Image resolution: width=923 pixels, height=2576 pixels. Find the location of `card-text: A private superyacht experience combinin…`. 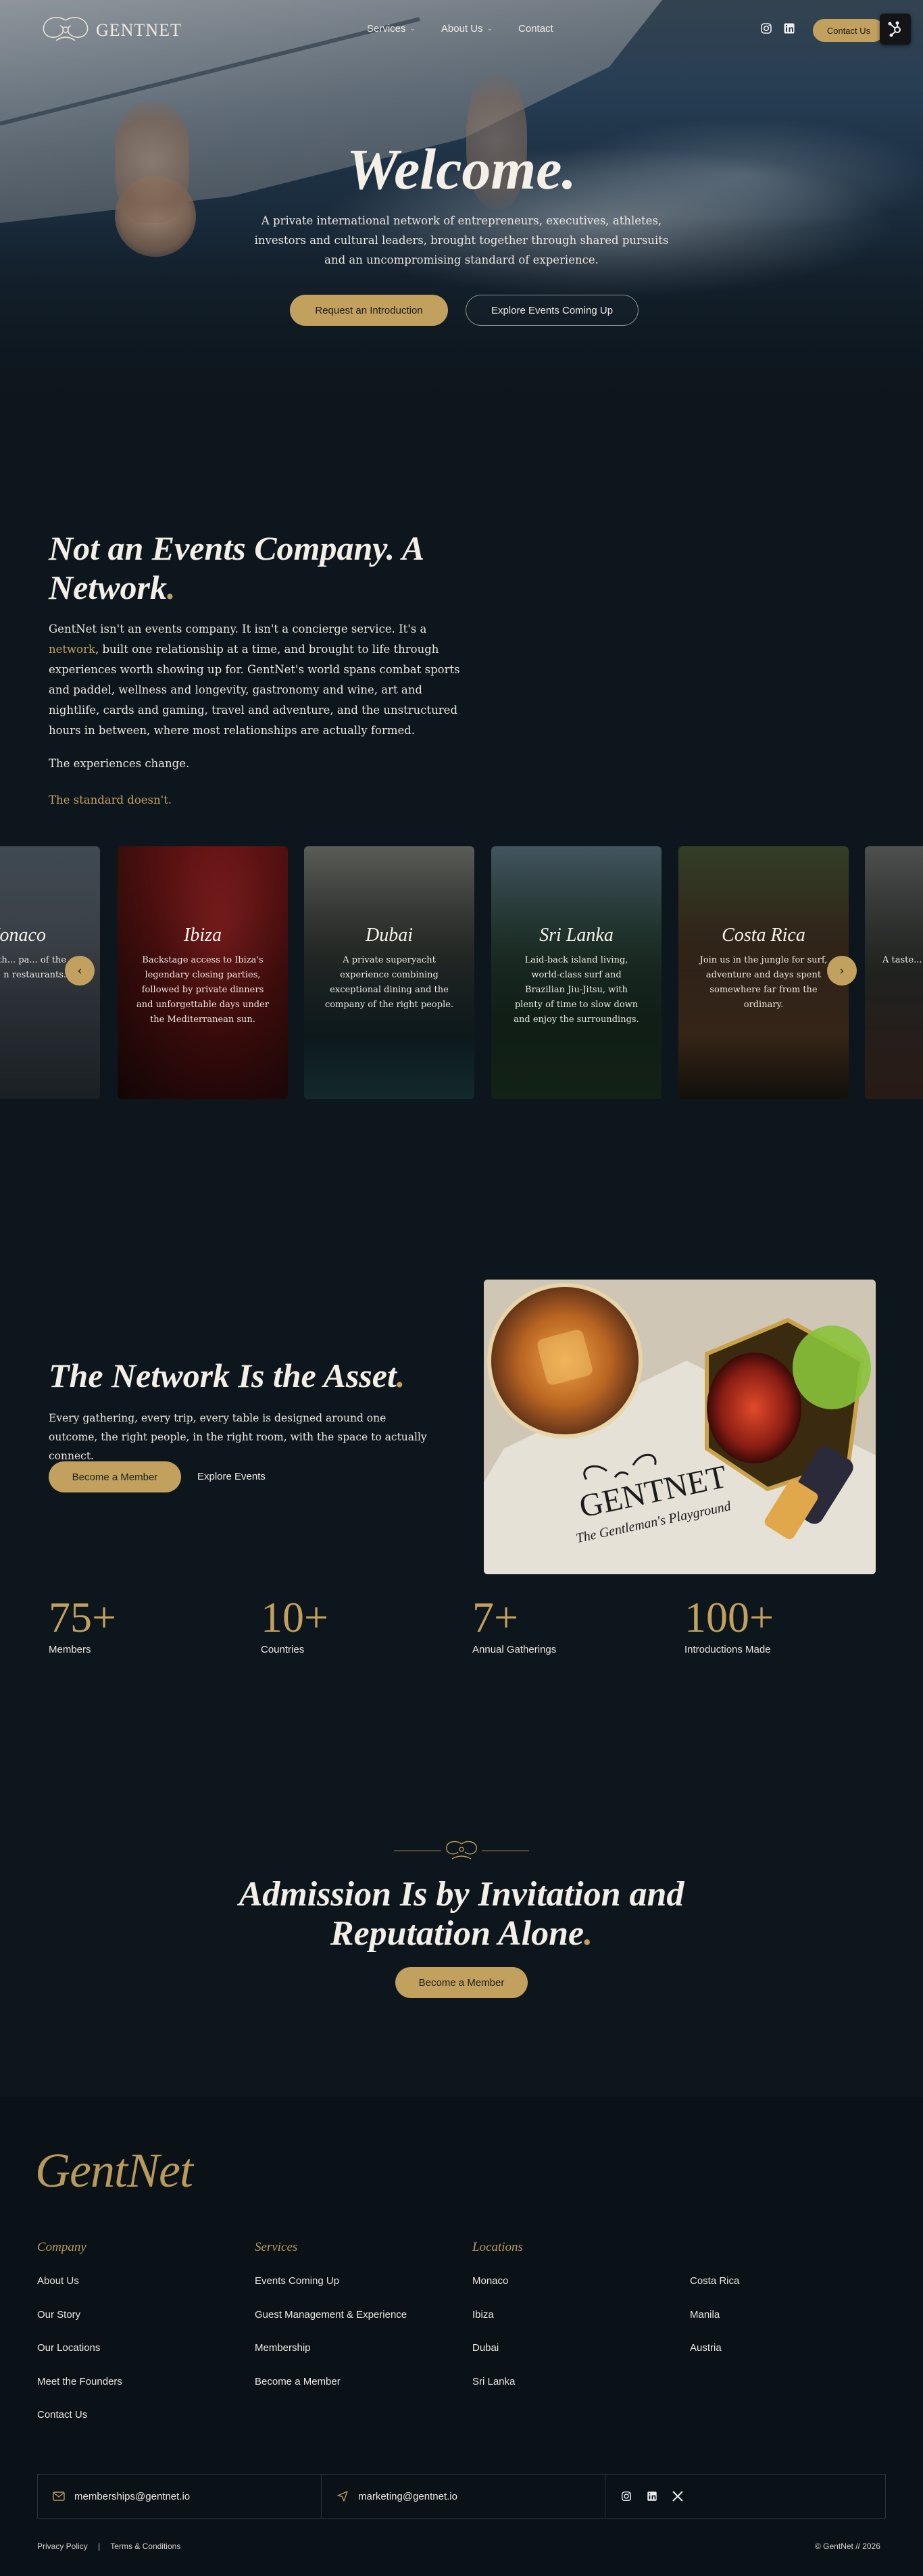

card-text: A private superyacht experience combinin… is located at coordinates (389, 982).